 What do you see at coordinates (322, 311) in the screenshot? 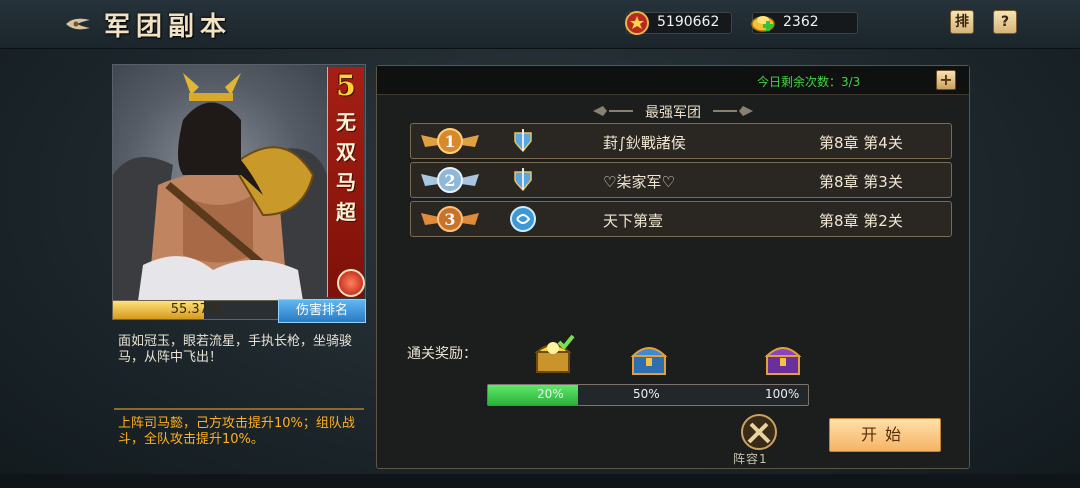
I see `damage-rank-button: 伤害排名` at bounding box center [322, 311].